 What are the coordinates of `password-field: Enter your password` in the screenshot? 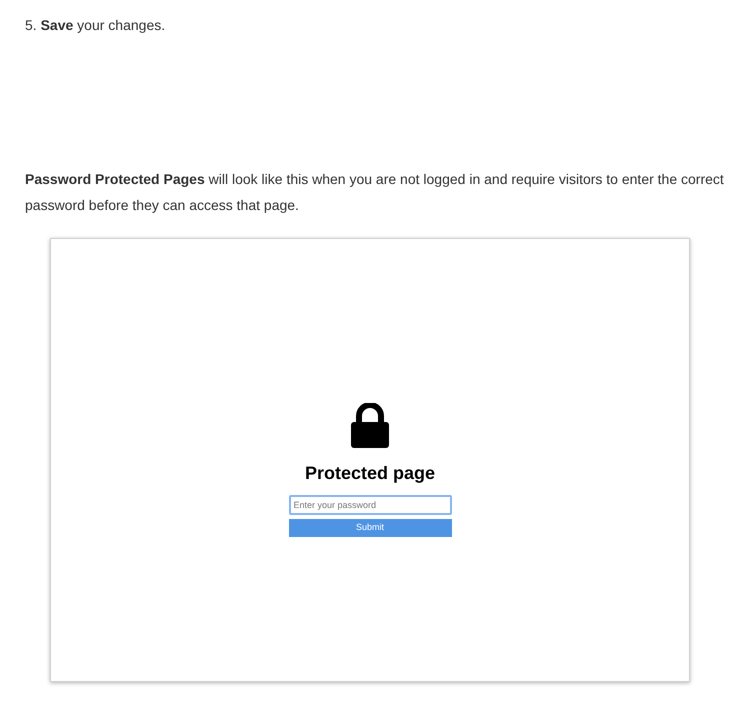 It's located at (370, 505).